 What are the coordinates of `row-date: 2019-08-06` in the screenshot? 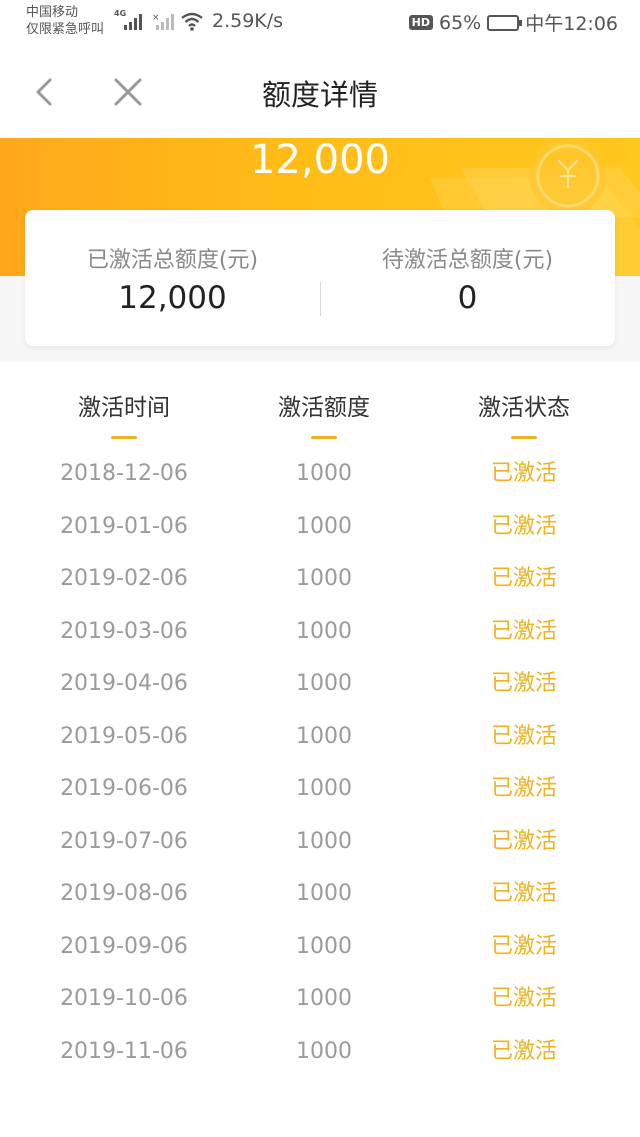 It's located at (124, 893).